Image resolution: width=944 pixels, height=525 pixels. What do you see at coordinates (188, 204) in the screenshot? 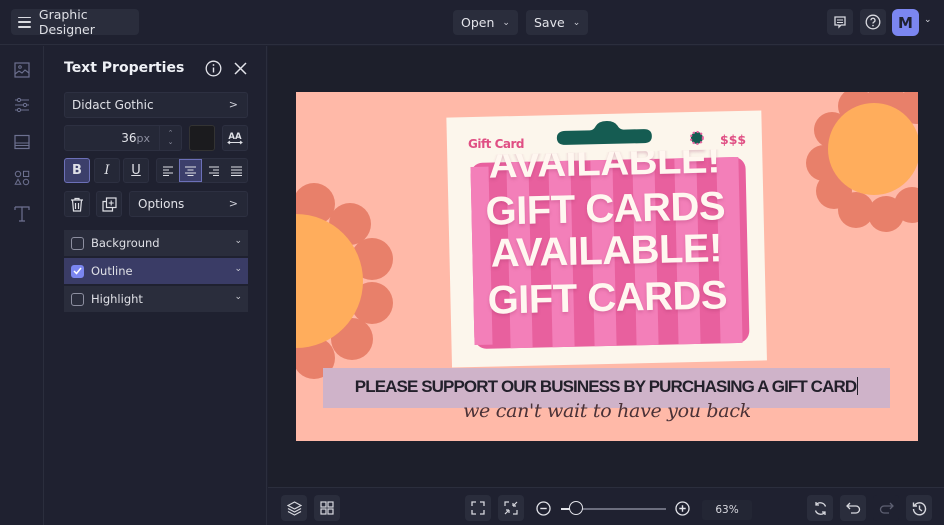
I see `options-button: Options >` at bounding box center [188, 204].